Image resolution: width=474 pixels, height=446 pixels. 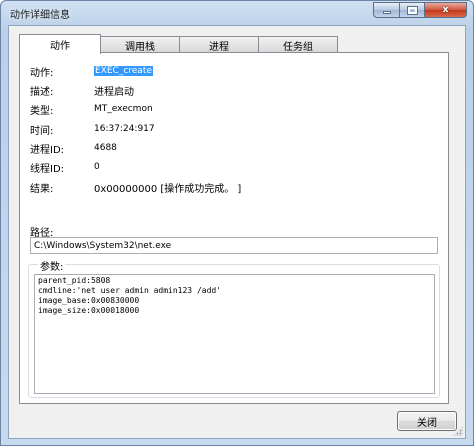 What do you see at coordinates (91, 109) in the screenshot?
I see `field-row-type: 类型: MT_execmon` at bounding box center [91, 109].